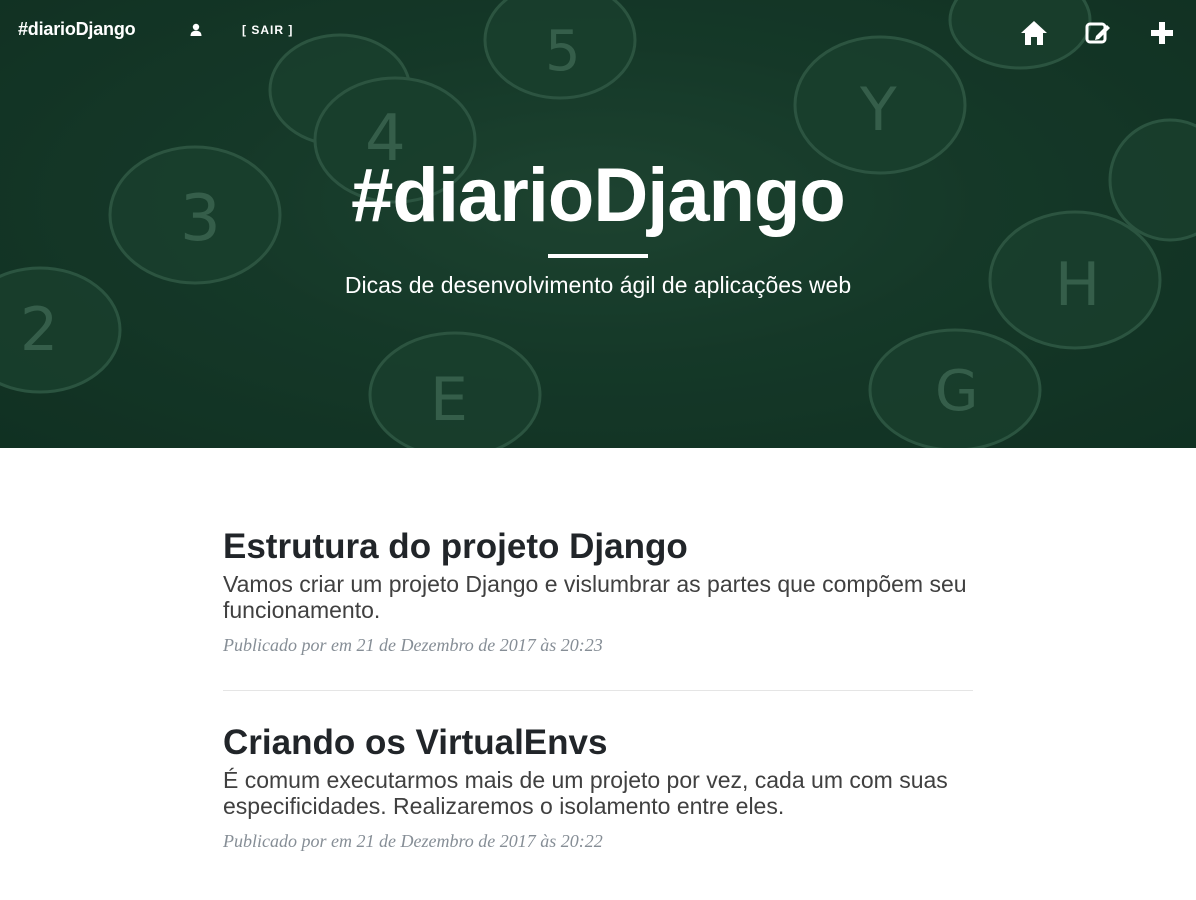  I want to click on post-title-link: Estrutura do projeto Django, so click(598, 547).